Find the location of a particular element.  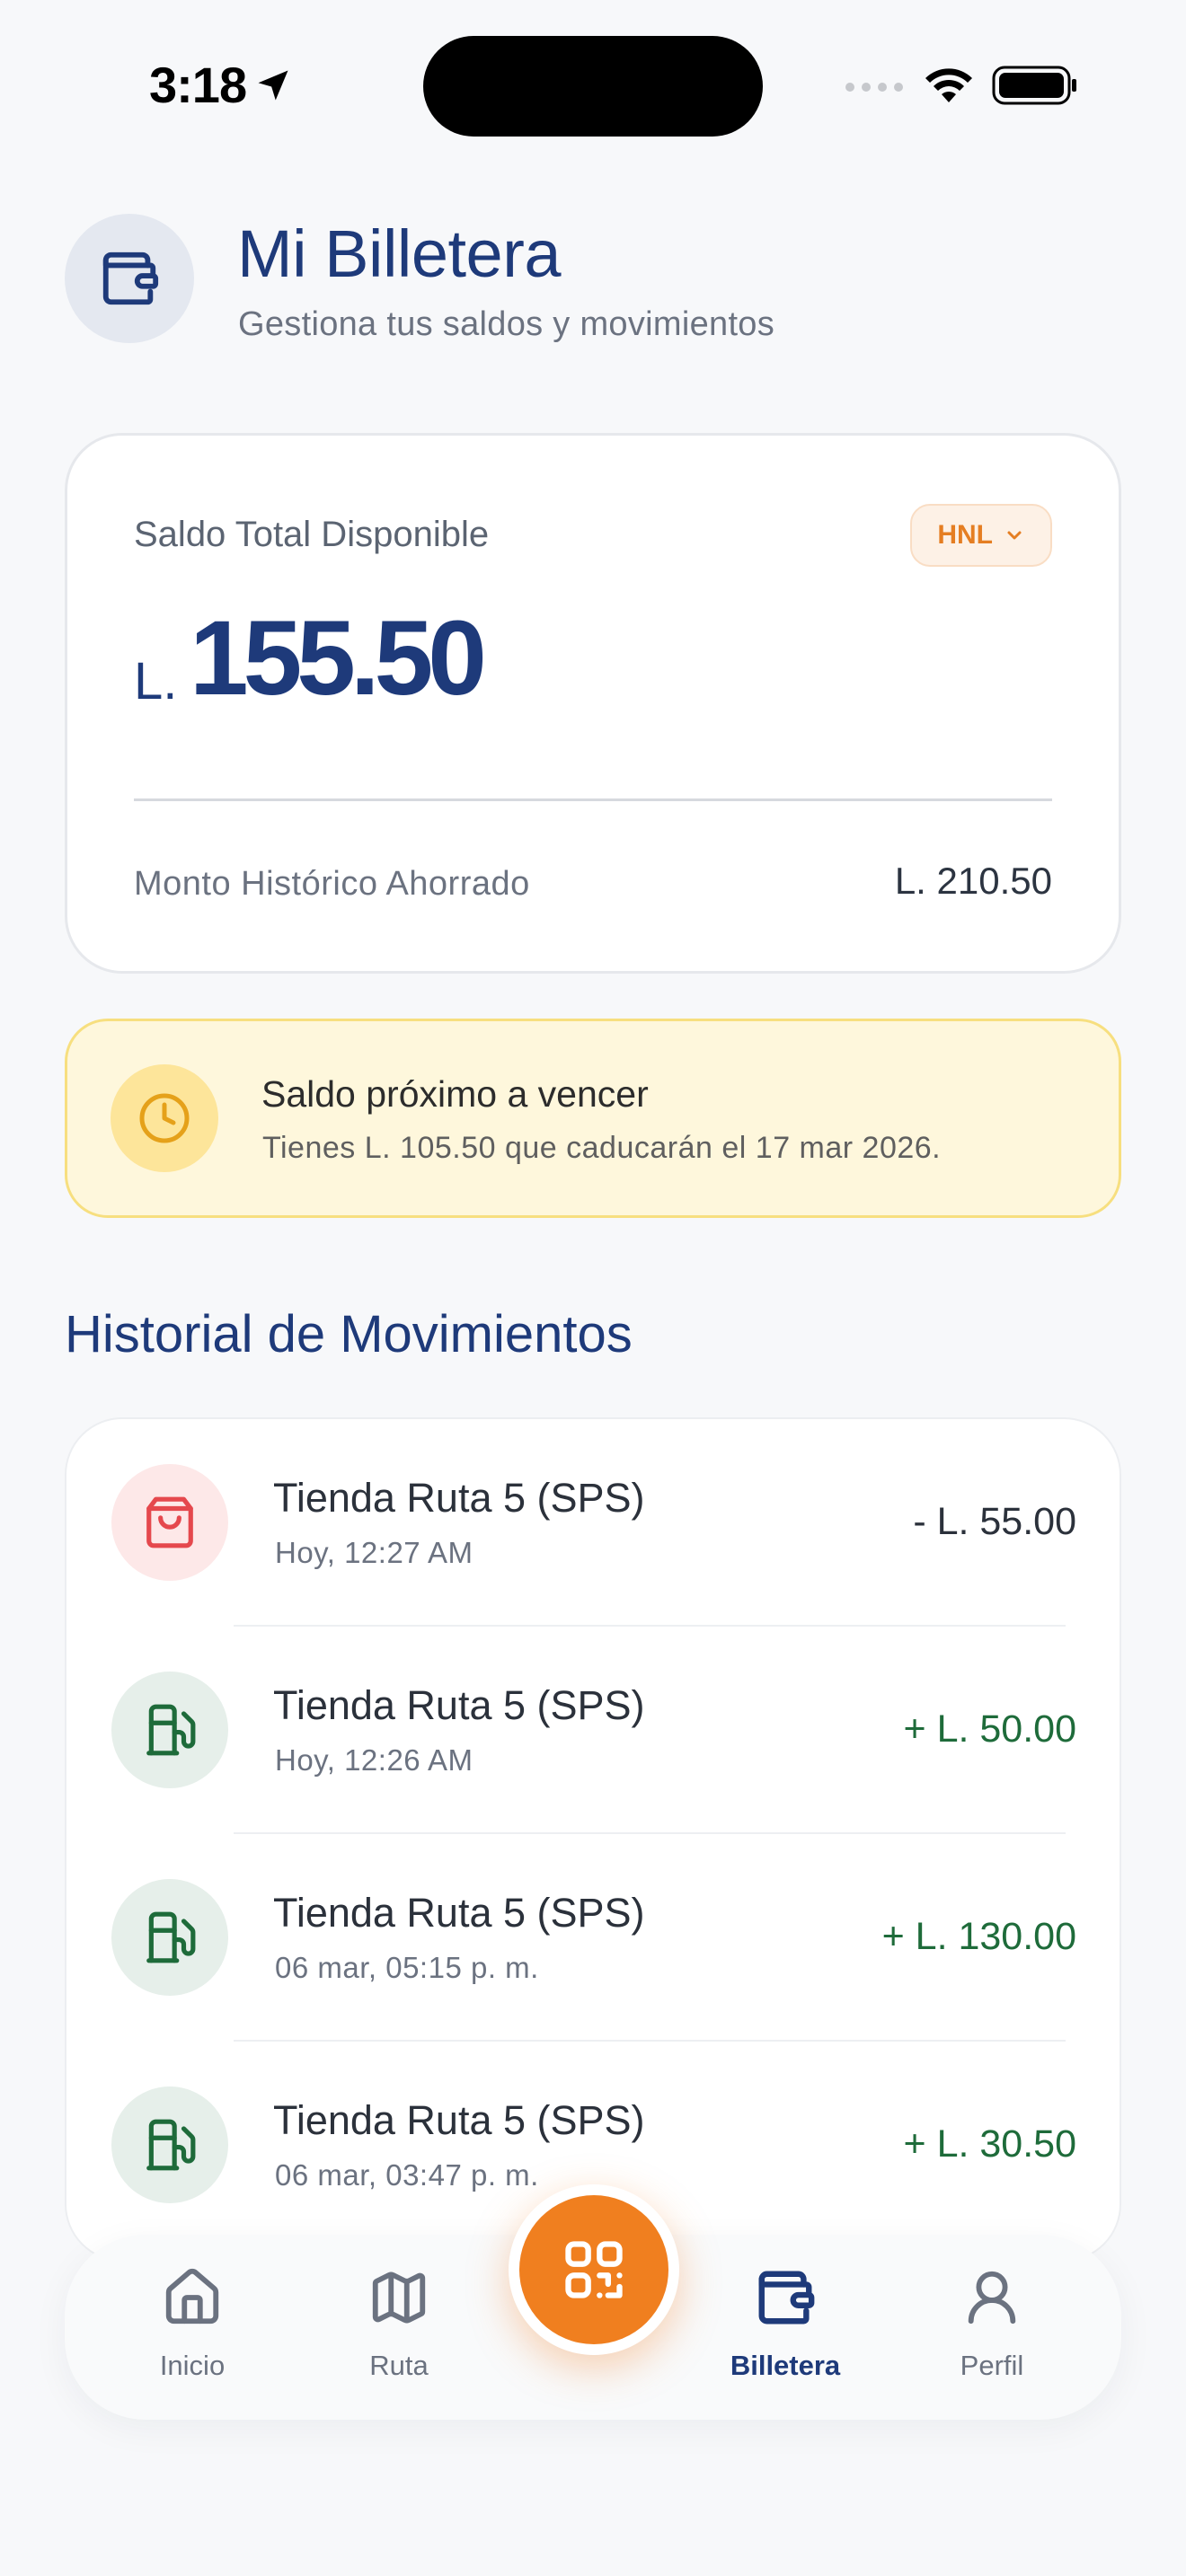

expiry-icon-badge is located at coordinates (164, 1118).